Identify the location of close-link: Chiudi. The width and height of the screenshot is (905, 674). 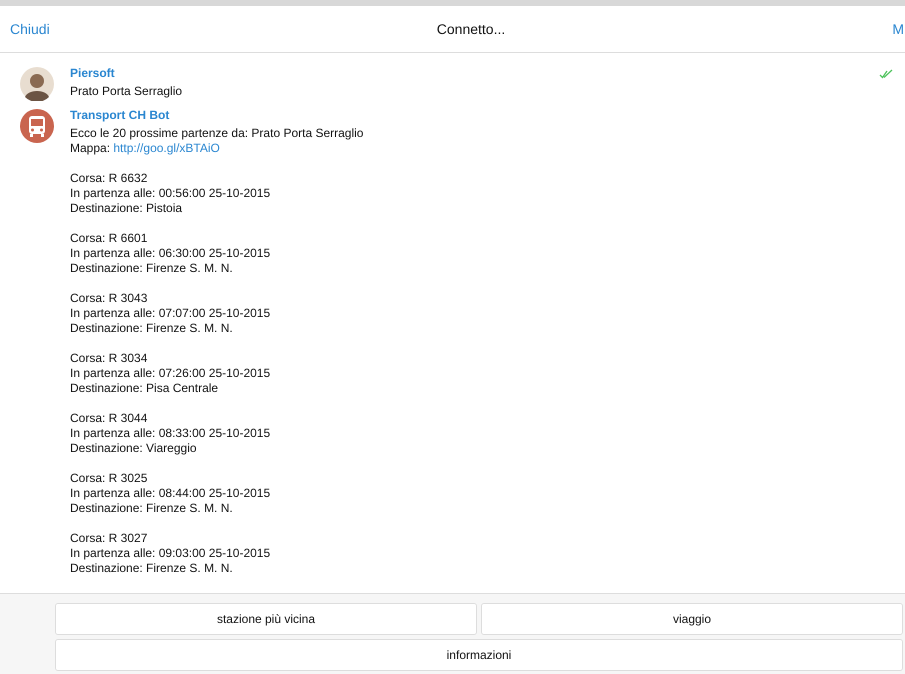
(25, 29).